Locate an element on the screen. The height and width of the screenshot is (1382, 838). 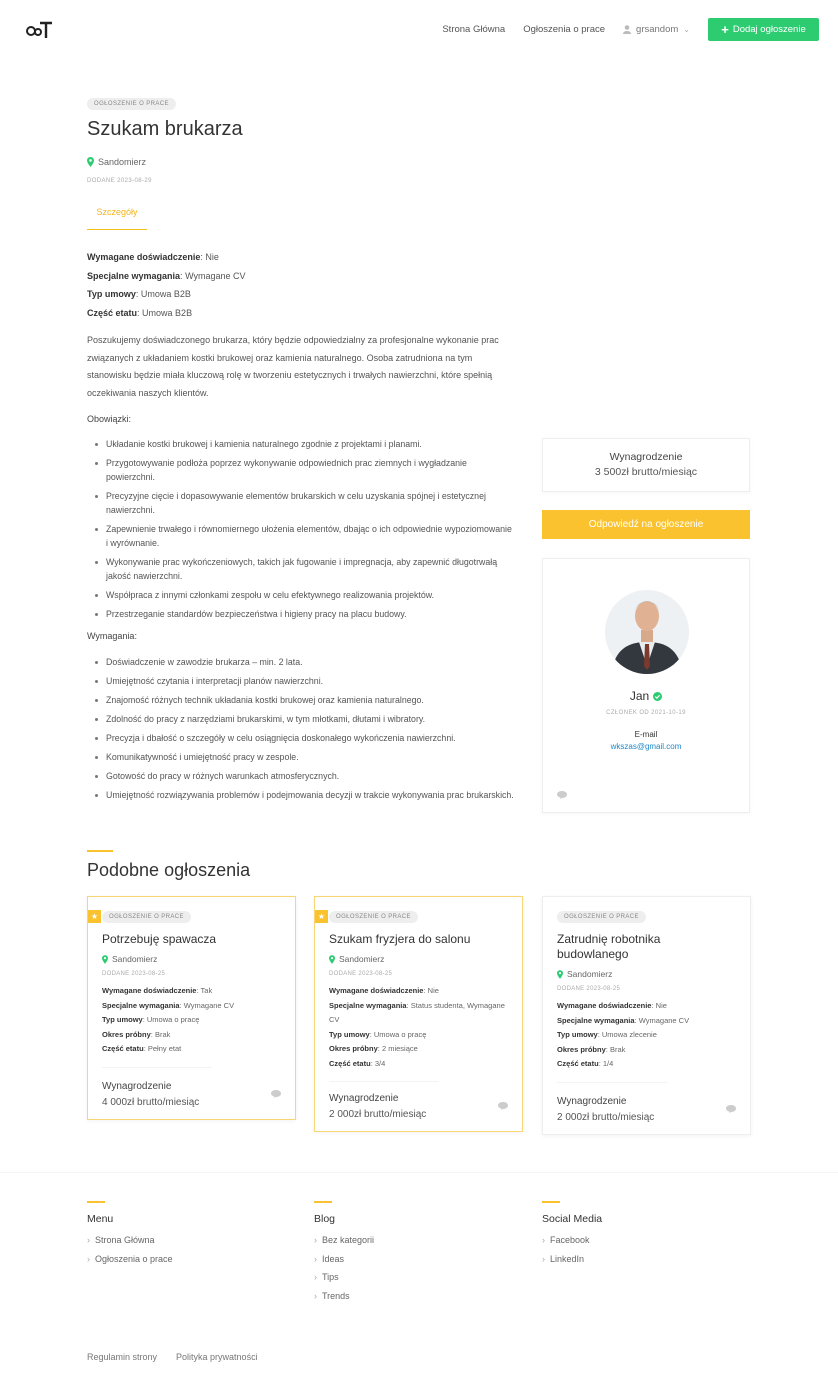
footer-link: › Trends is located at coordinates (344, 1296).